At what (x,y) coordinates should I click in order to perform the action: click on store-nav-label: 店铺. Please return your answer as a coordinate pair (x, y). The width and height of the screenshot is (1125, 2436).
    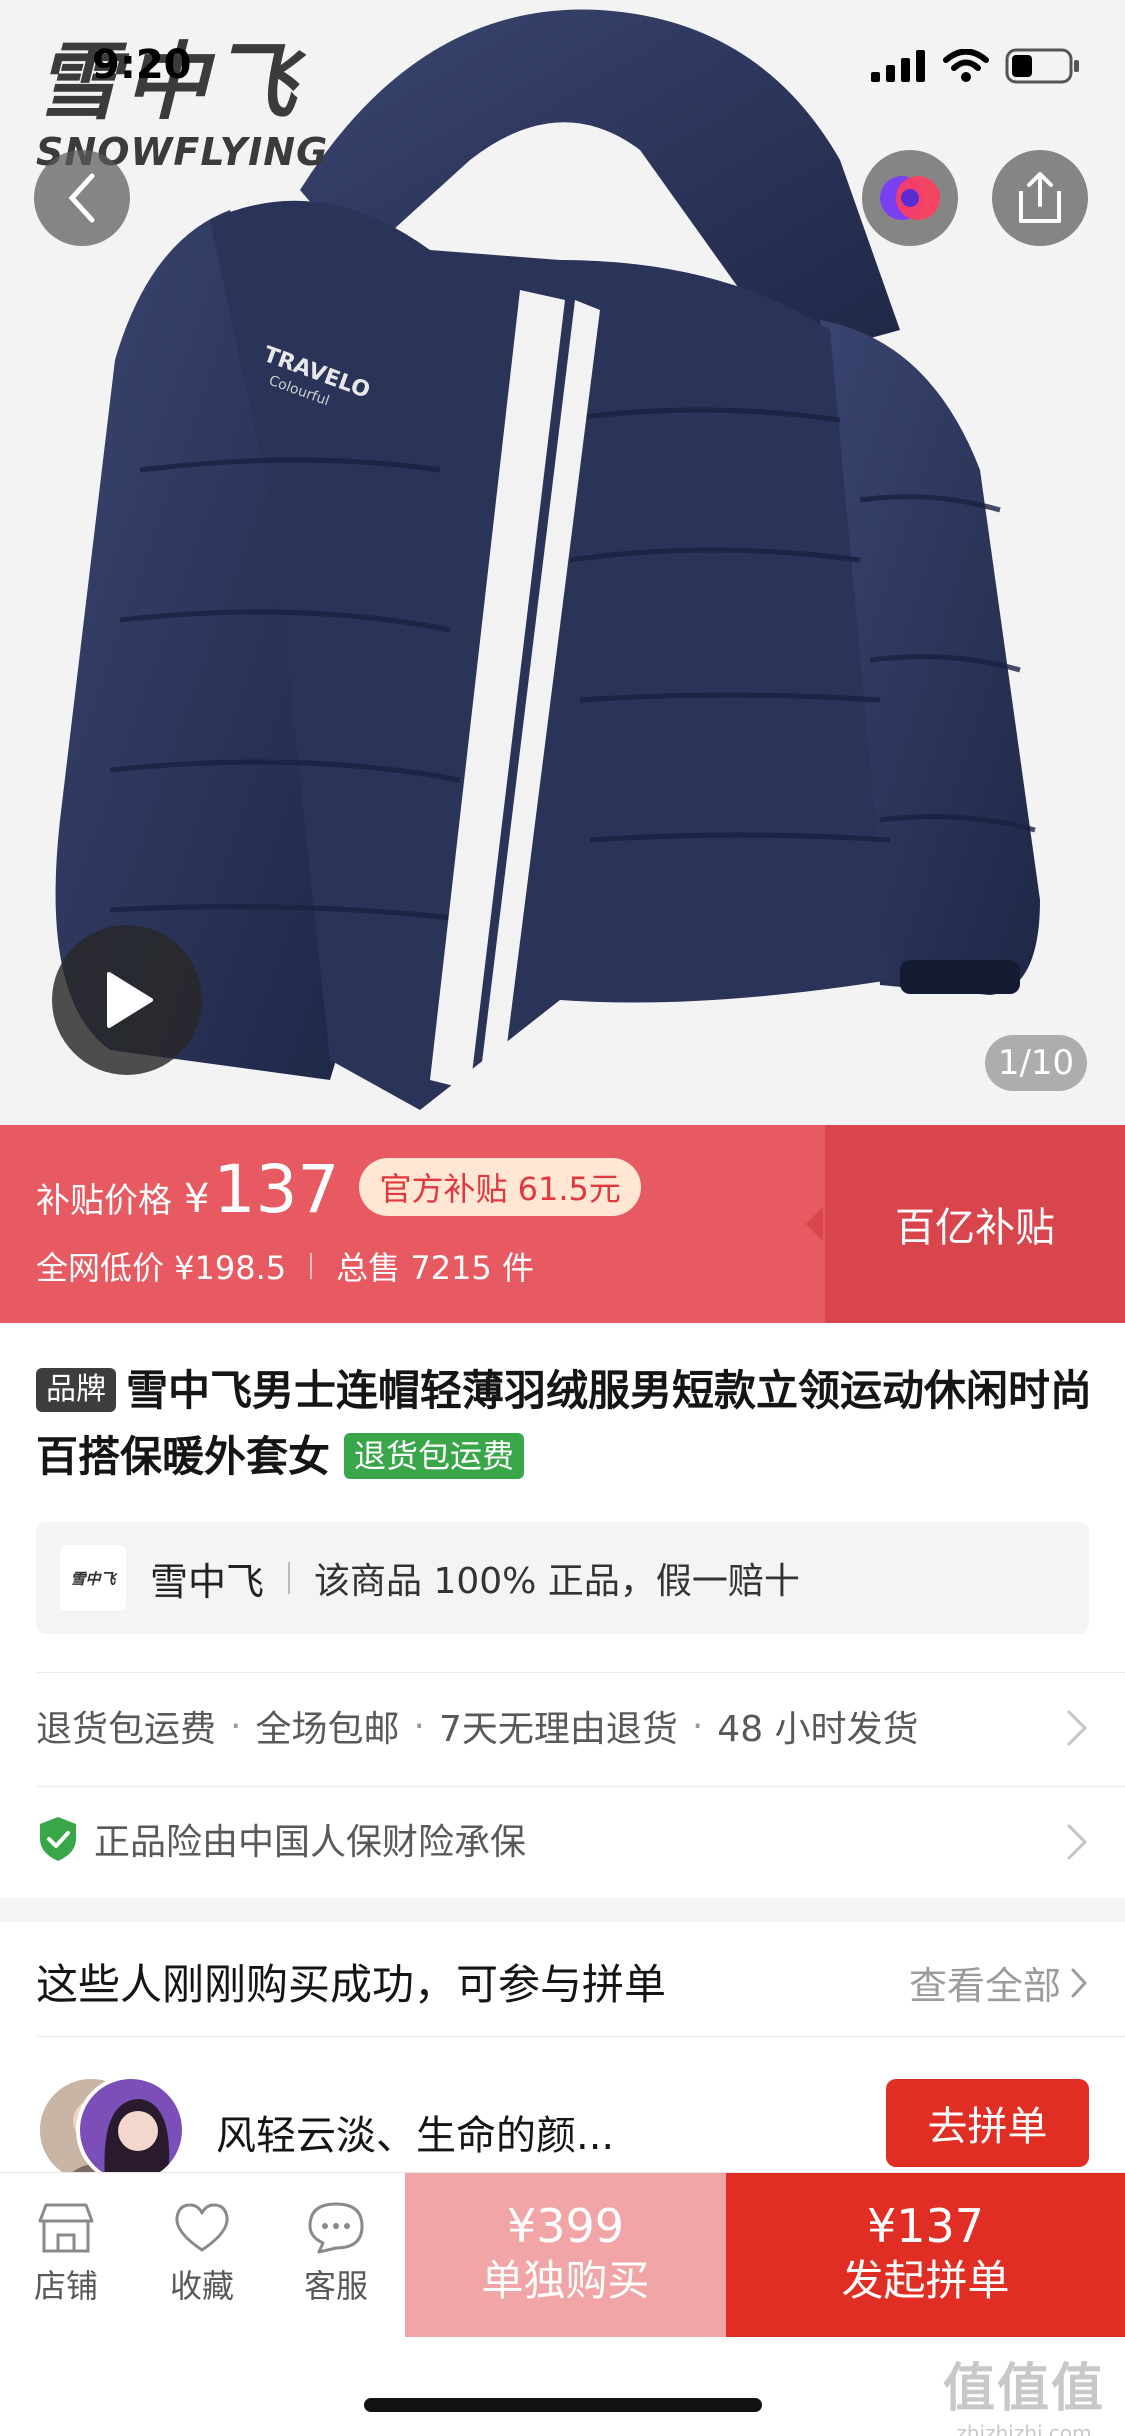
    Looking at the image, I should click on (65, 2286).